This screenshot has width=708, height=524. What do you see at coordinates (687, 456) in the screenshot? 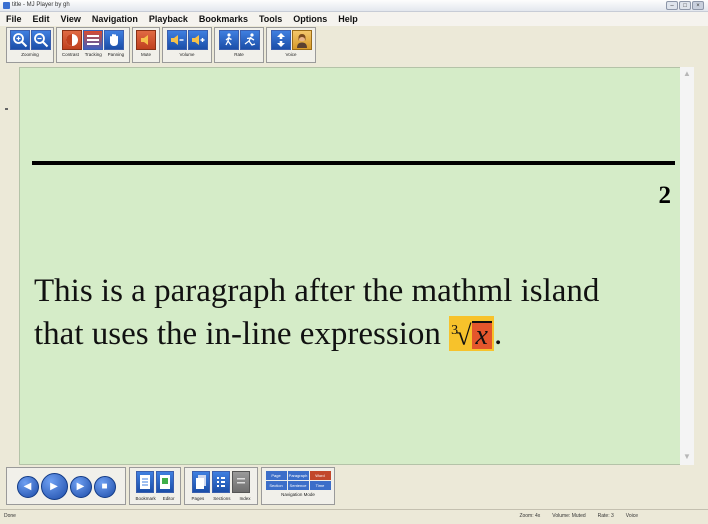
I see `scroll-down-icon: ▼` at bounding box center [687, 456].